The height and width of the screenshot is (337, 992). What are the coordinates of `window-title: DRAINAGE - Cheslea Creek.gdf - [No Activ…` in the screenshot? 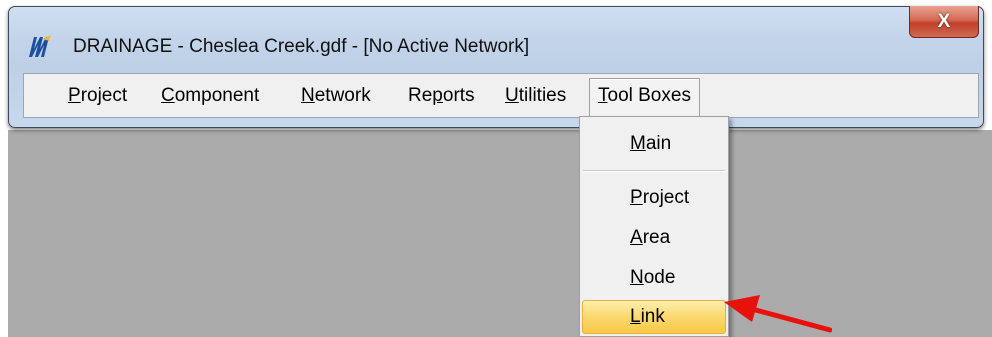 It's located at (301, 46).